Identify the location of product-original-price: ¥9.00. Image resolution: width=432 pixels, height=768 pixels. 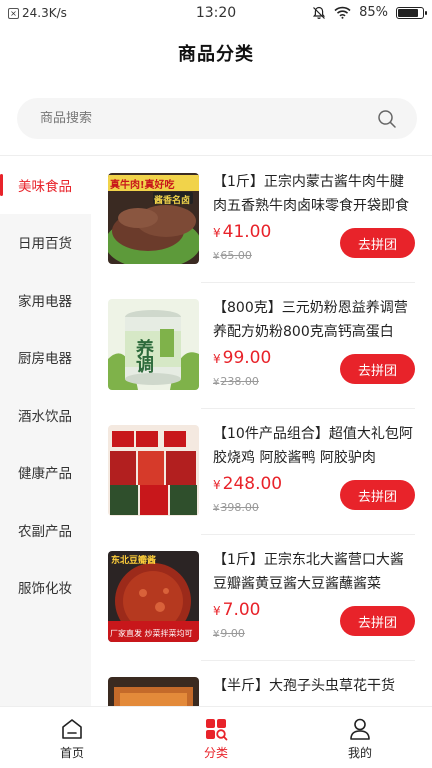
(229, 633).